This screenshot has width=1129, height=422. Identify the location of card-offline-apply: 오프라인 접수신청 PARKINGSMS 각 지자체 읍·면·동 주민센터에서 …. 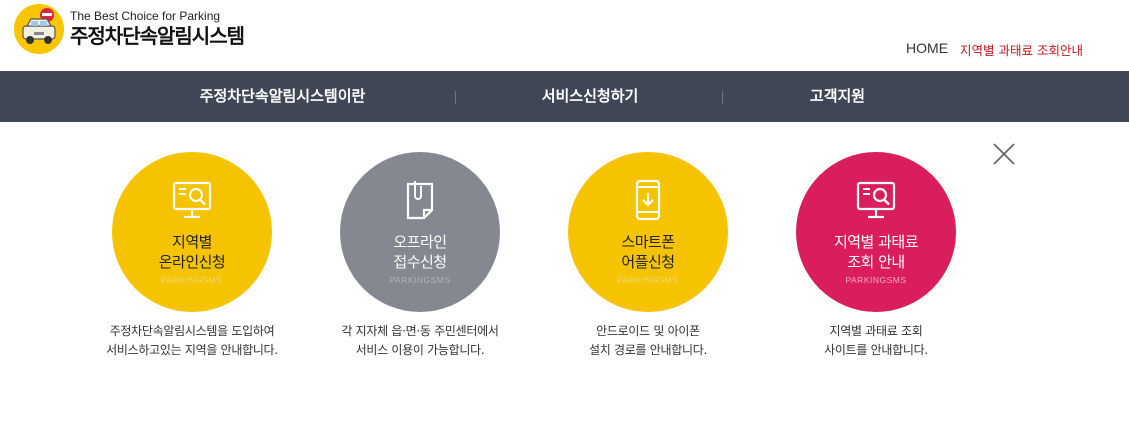
(420, 256).